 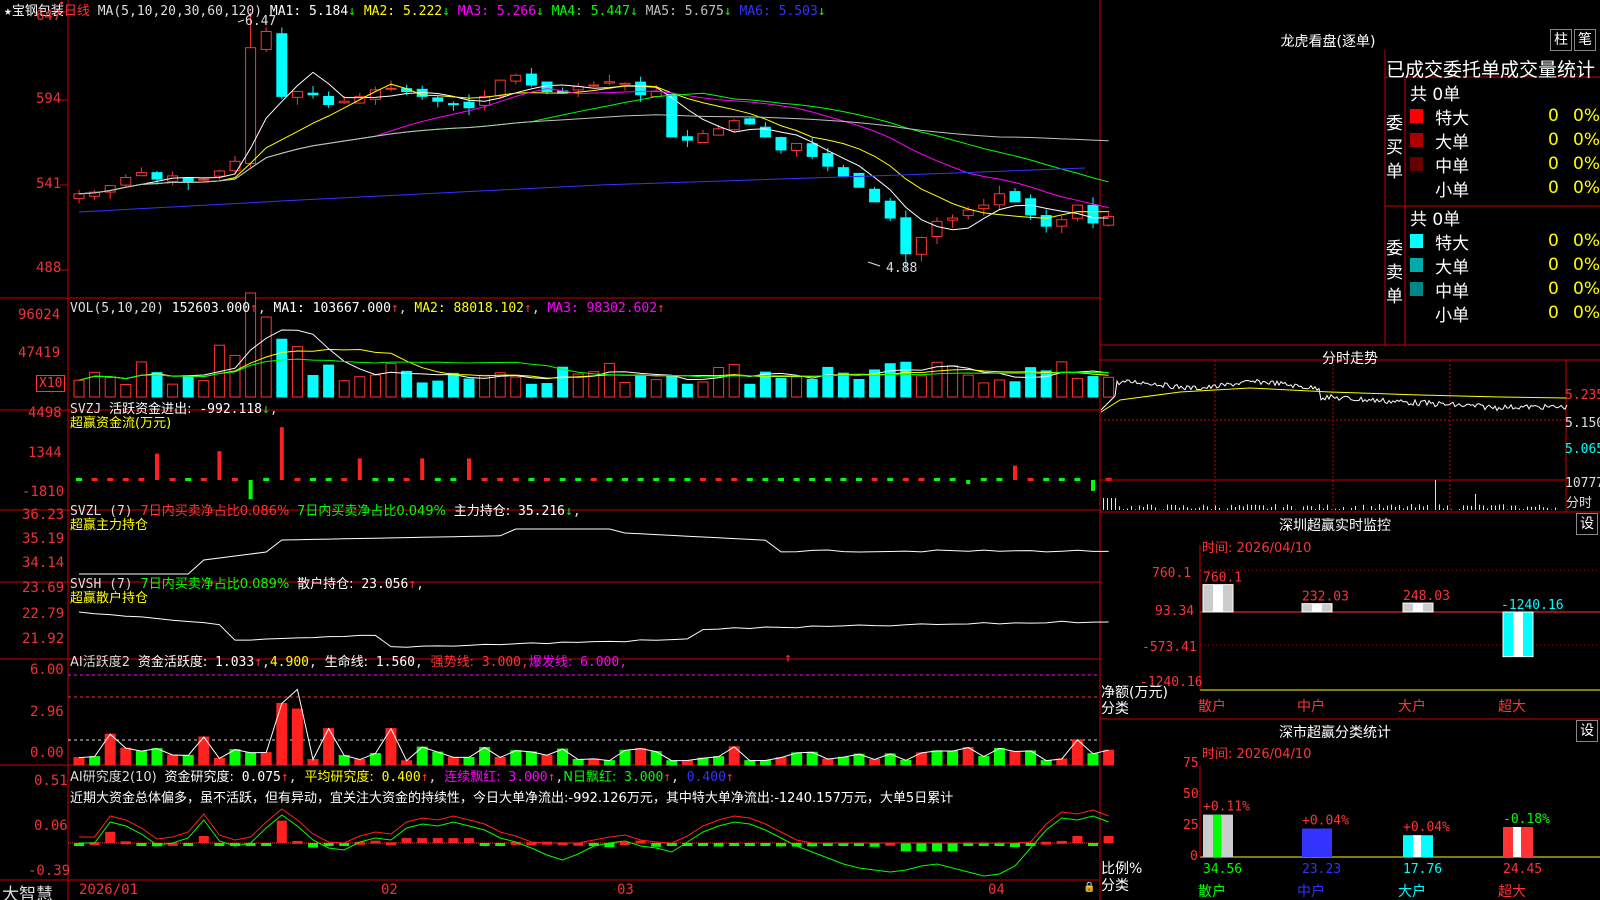 What do you see at coordinates (1328, 41) in the screenshot?
I see `lhb-title-wrap: 龙虎看盘(逐单)` at bounding box center [1328, 41].